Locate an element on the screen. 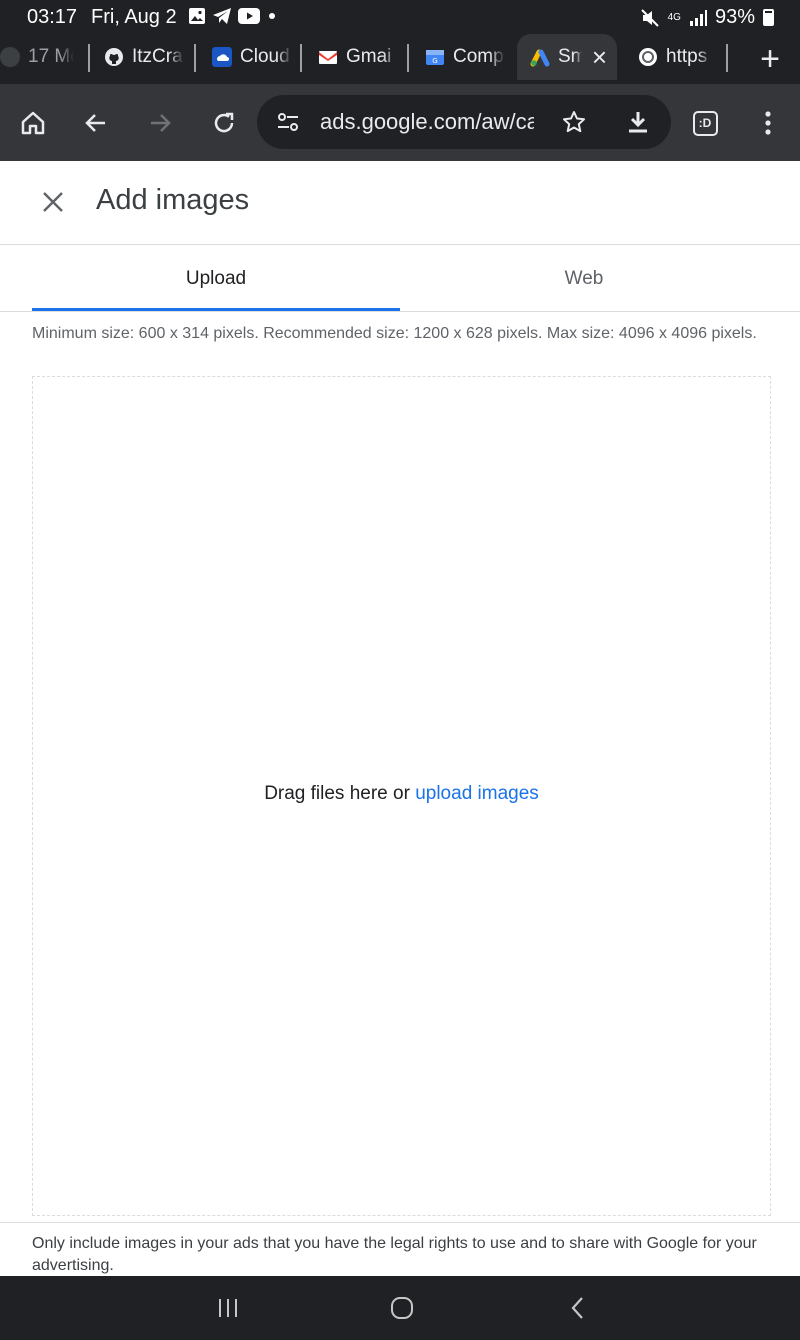 The width and height of the screenshot is (800, 1340). battery-percent: 93% is located at coordinates (734, 17).